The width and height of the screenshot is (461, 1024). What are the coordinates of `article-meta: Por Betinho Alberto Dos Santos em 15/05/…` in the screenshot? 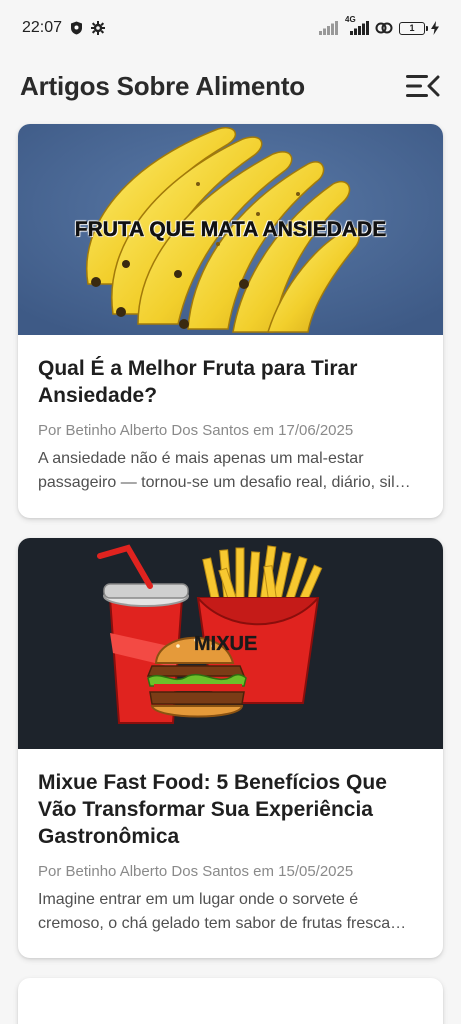 It's located at (196, 871).